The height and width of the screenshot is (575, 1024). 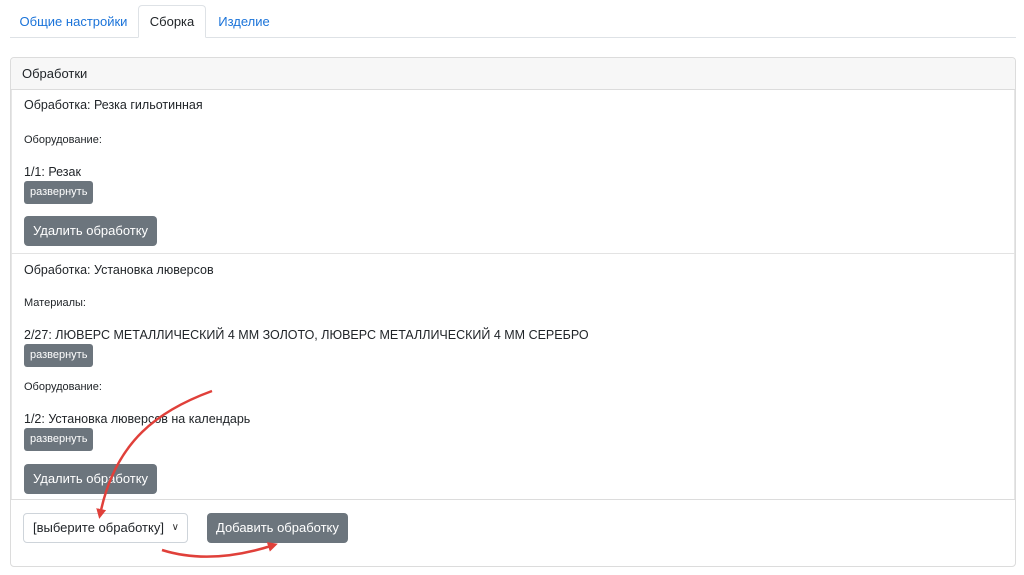 I want to click on tab-product: Изделие, so click(x=244, y=21).